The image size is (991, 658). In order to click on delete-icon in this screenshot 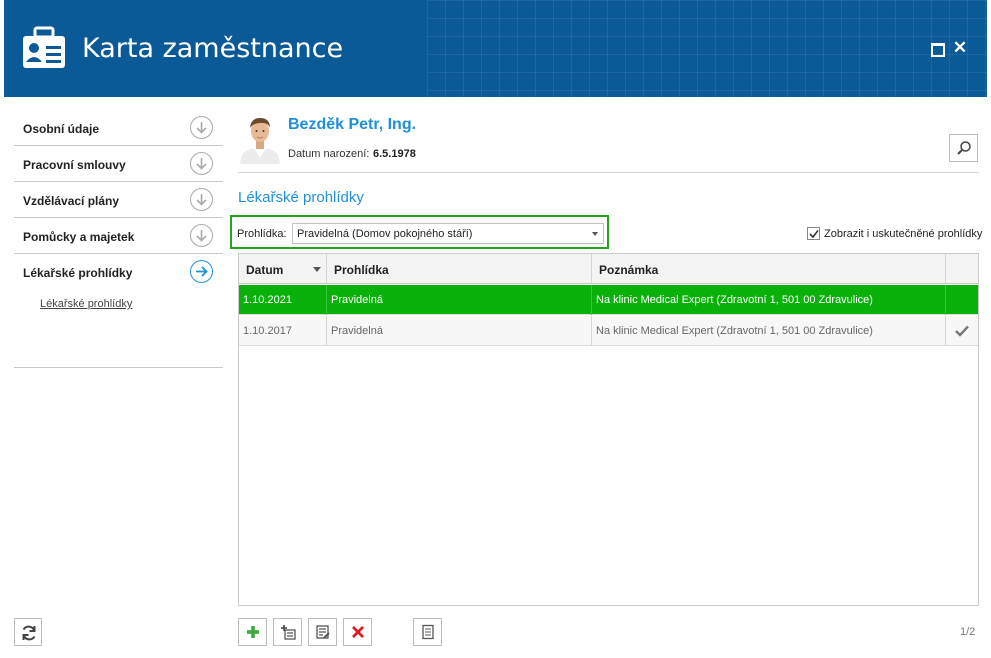, I will do `click(358, 632)`.